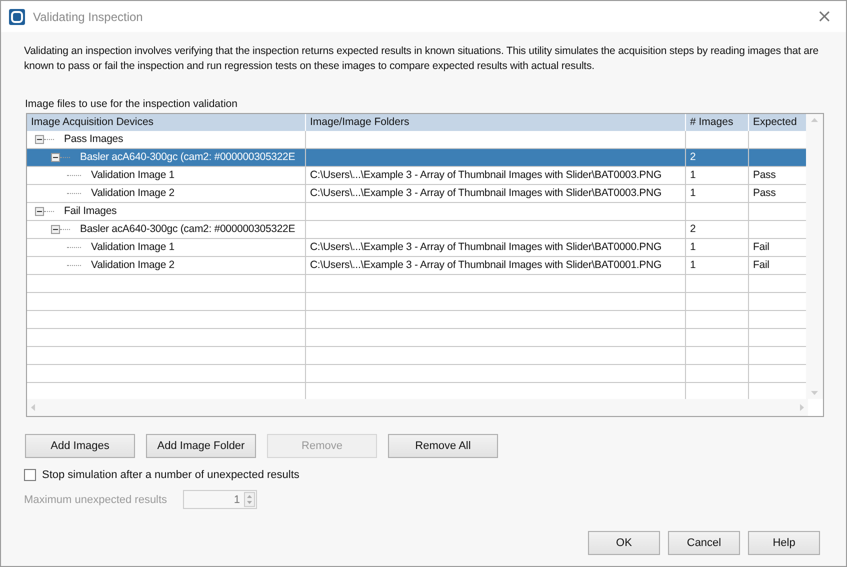 Image resolution: width=847 pixels, height=567 pixels. Describe the element at coordinates (166, 212) in the screenshot. I see `tree-row: Fail Images` at that location.